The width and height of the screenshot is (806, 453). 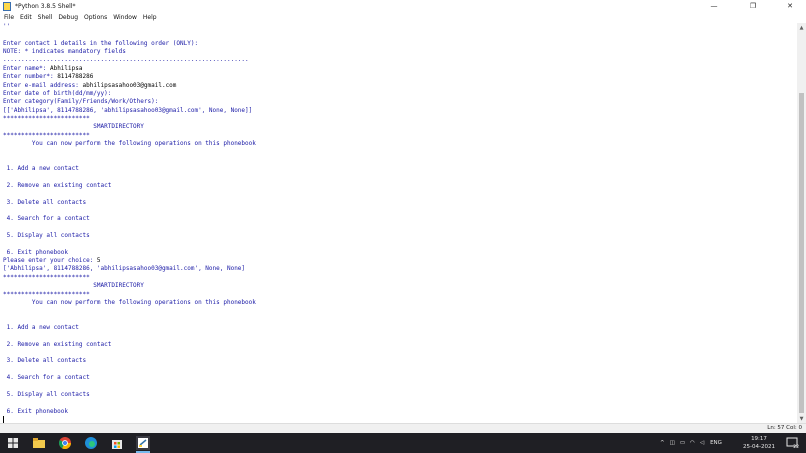 What do you see at coordinates (6, 27) in the screenshot?
I see `shell-line: ''` at bounding box center [6, 27].